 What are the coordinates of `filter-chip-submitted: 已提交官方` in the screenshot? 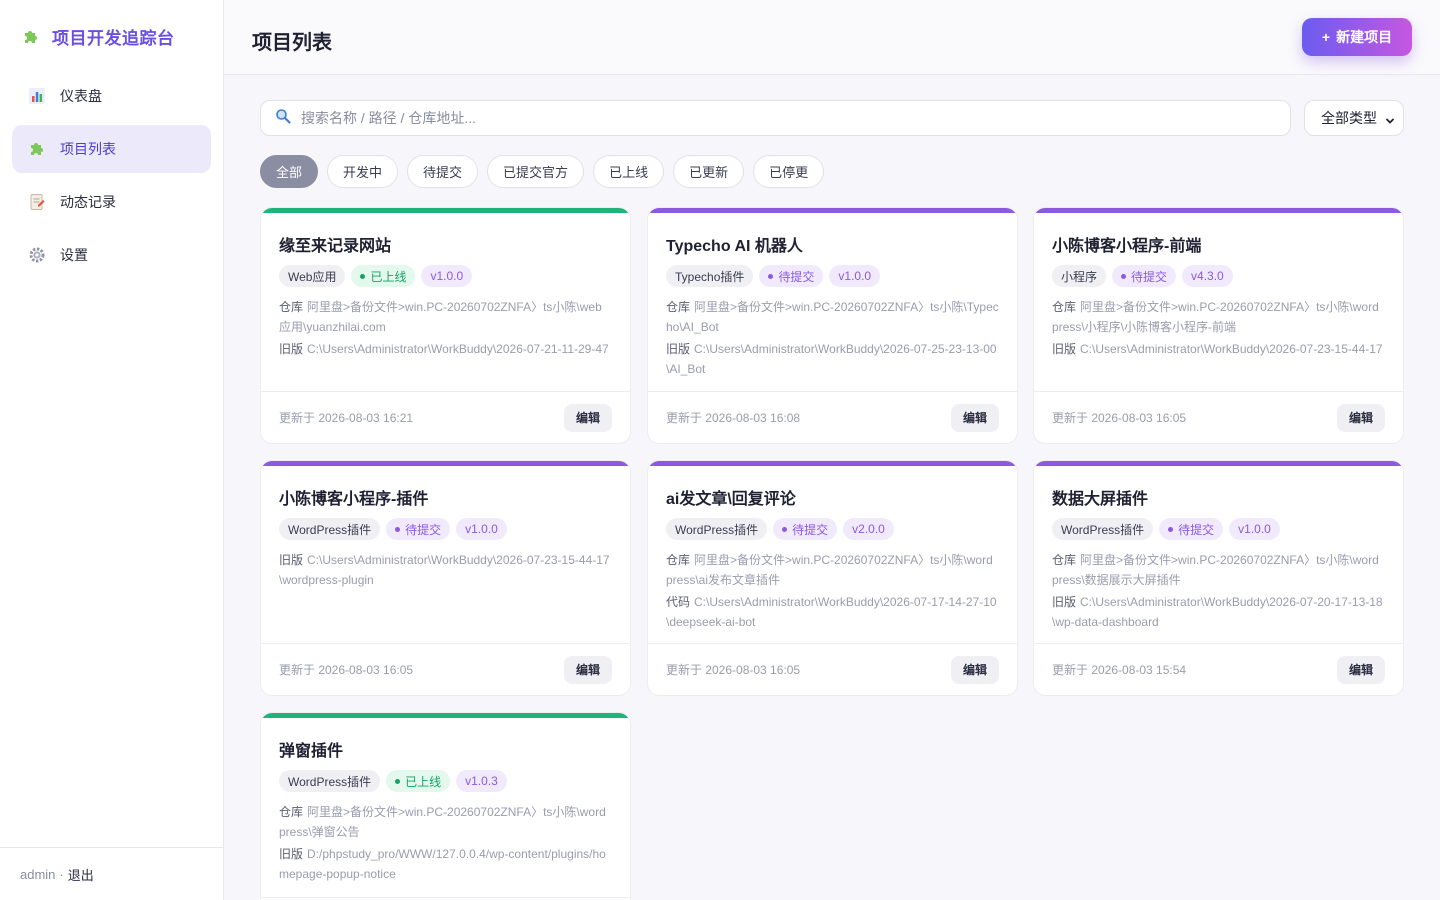 It's located at (536, 171).